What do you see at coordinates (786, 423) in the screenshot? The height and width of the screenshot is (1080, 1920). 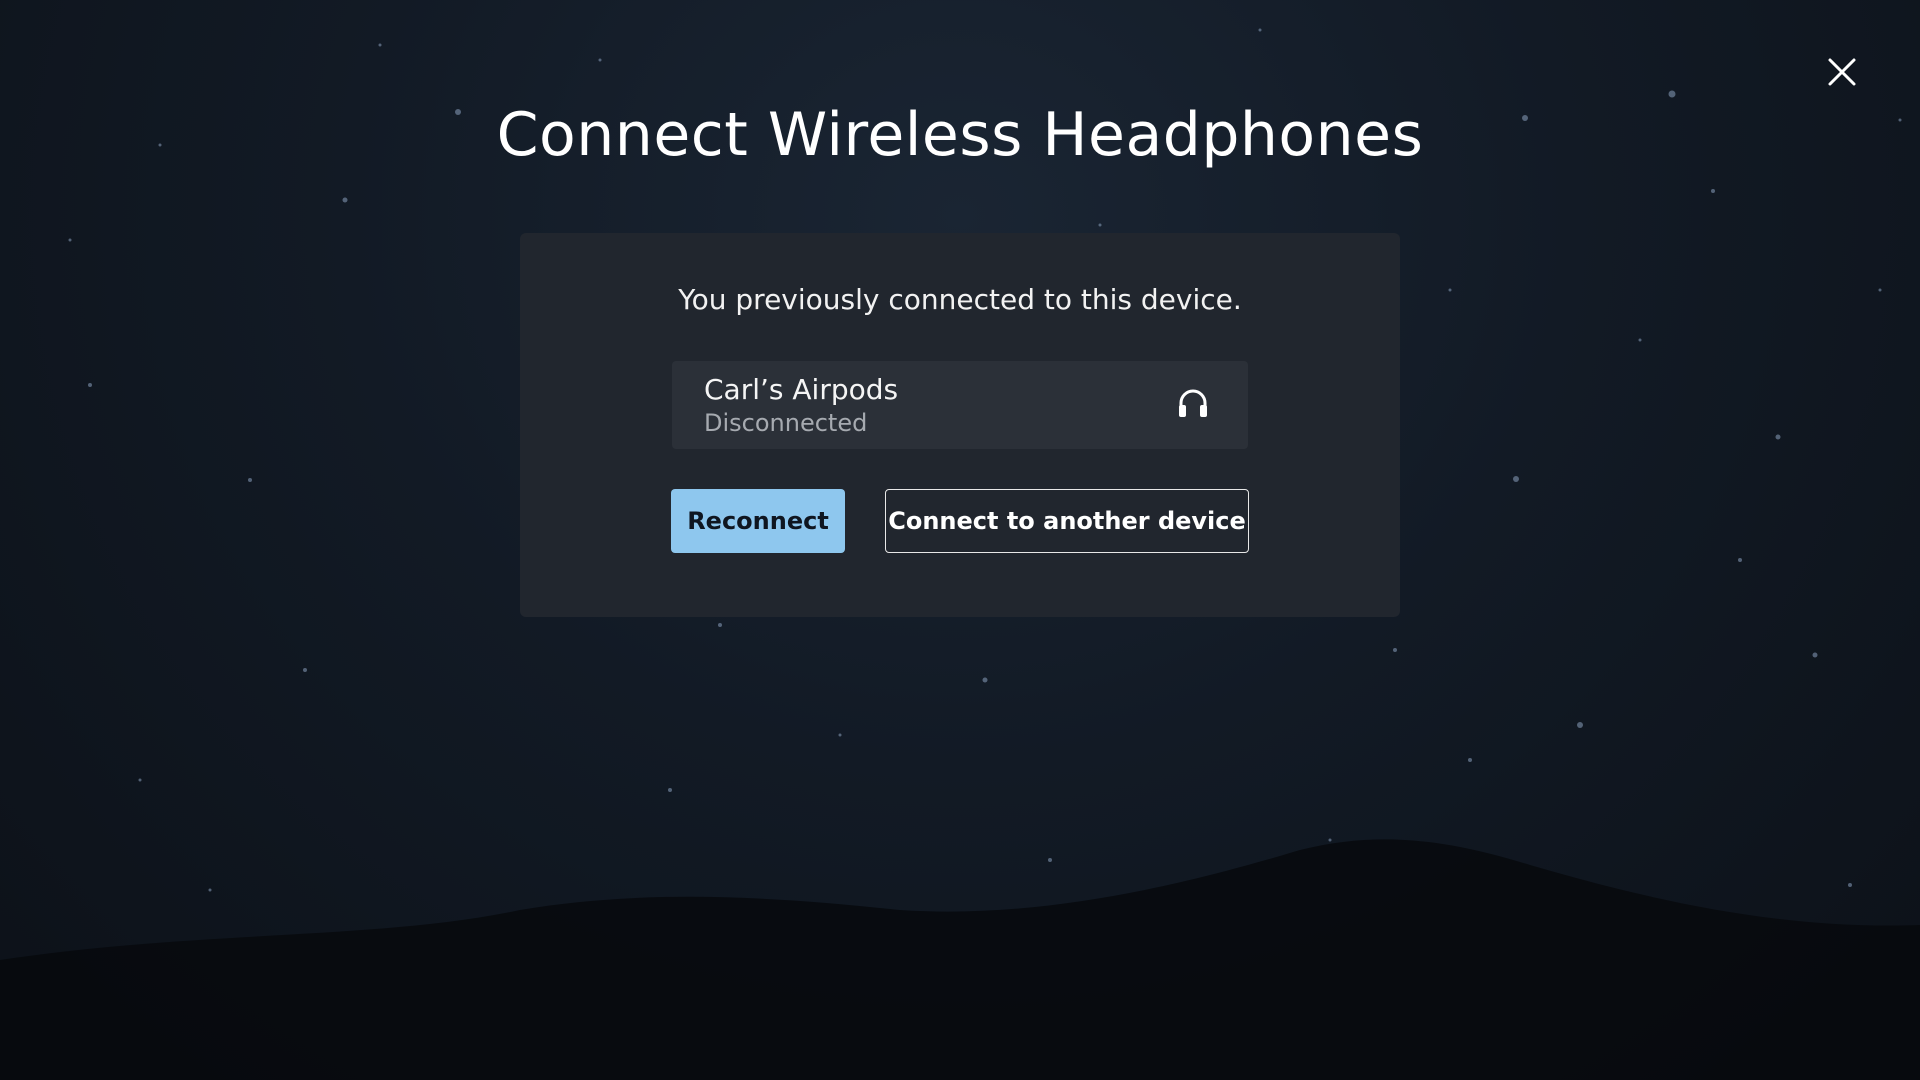 I see `device-status: Disconnected` at bounding box center [786, 423].